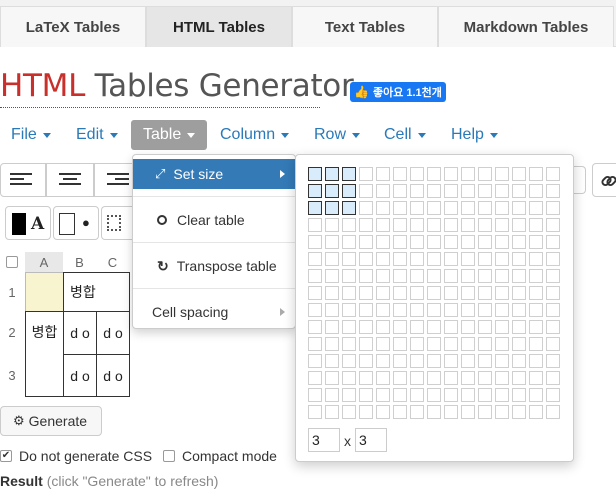 Image resolution: width=616 pixels, height=498 pixels. Describe the element at coordinates (169, 456) in the screenshot. I see `compact-mode-checkbox` at that location.